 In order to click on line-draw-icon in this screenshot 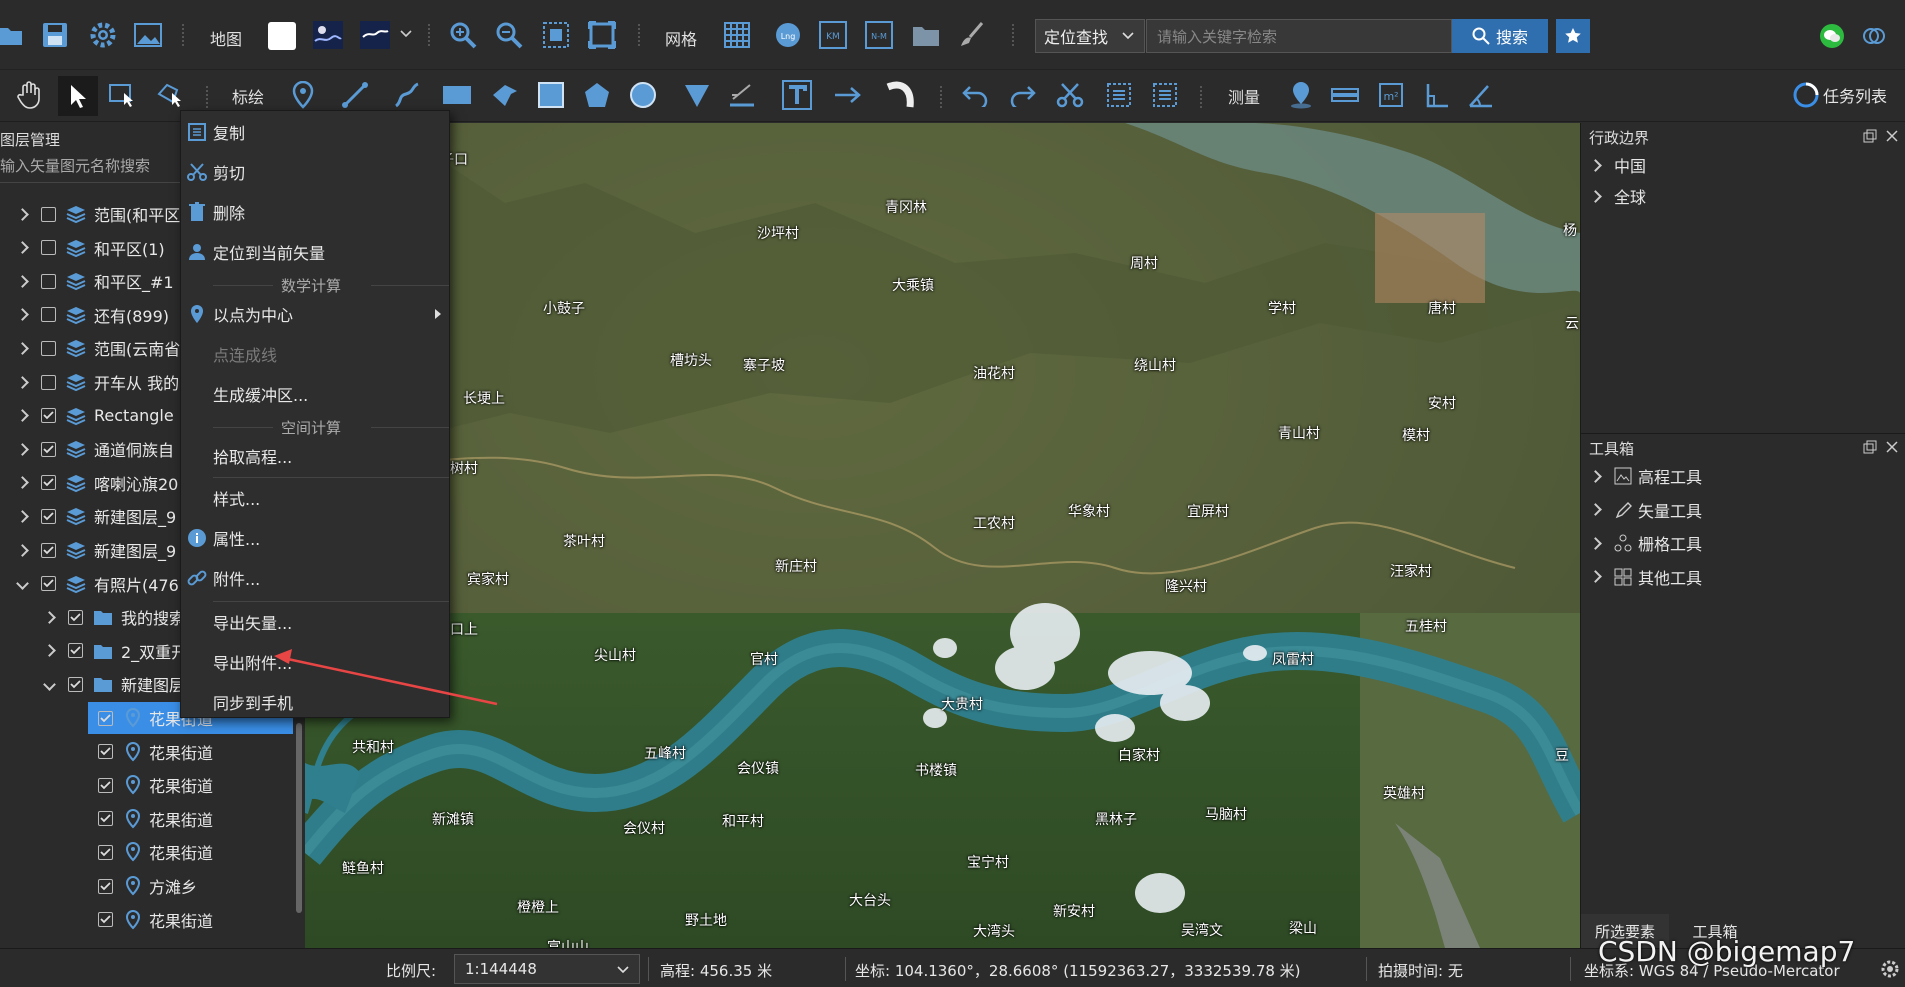, I will do `click(355, 95)`.